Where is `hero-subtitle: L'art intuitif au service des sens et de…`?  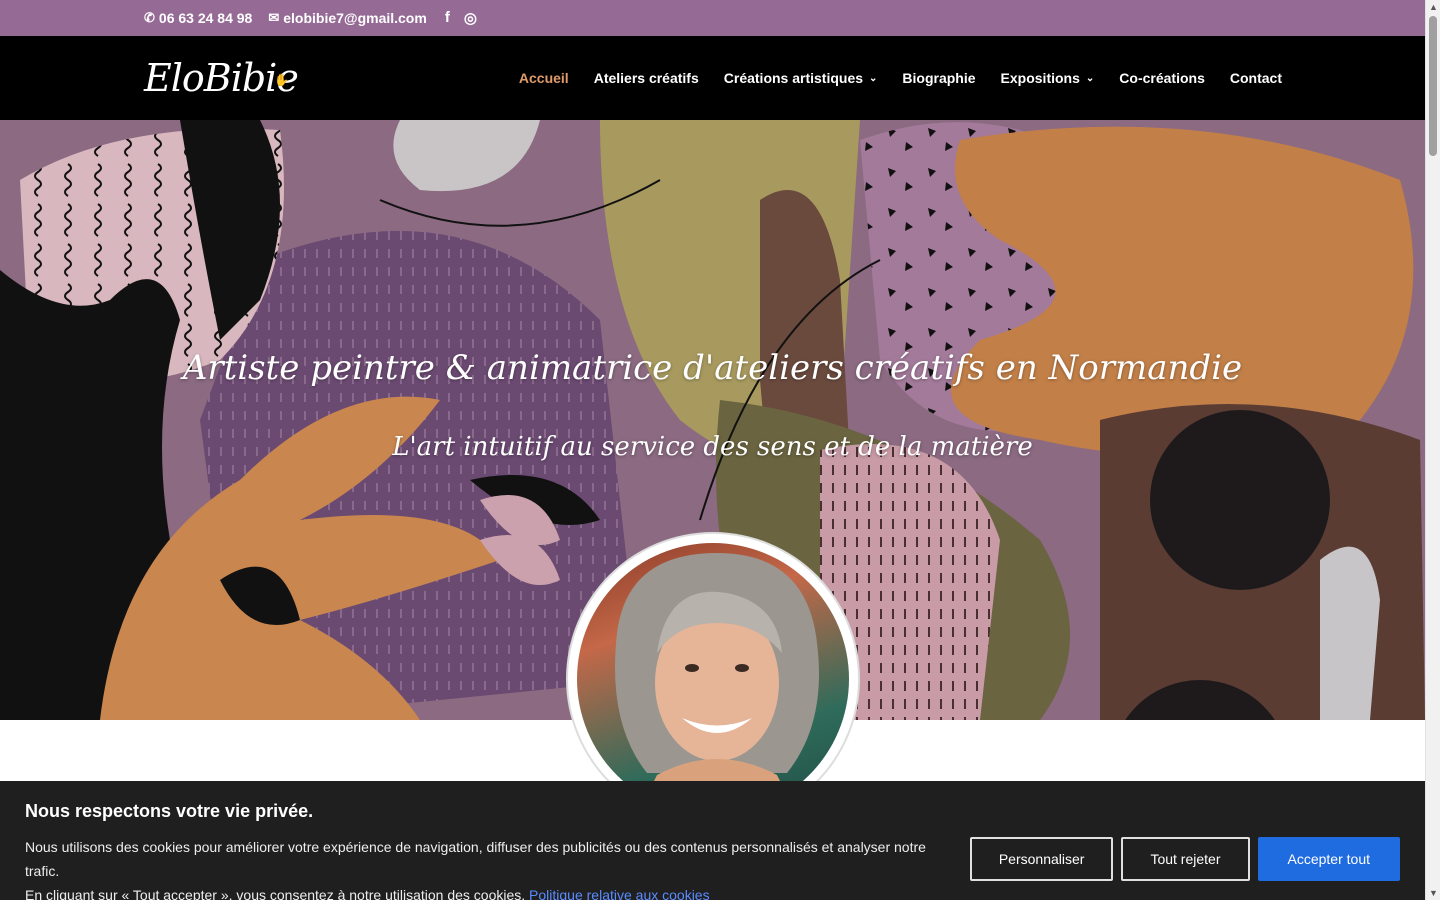 hero-subtitle: L'art intuitif au service des sens et de… is located at coordinates (712, 447).